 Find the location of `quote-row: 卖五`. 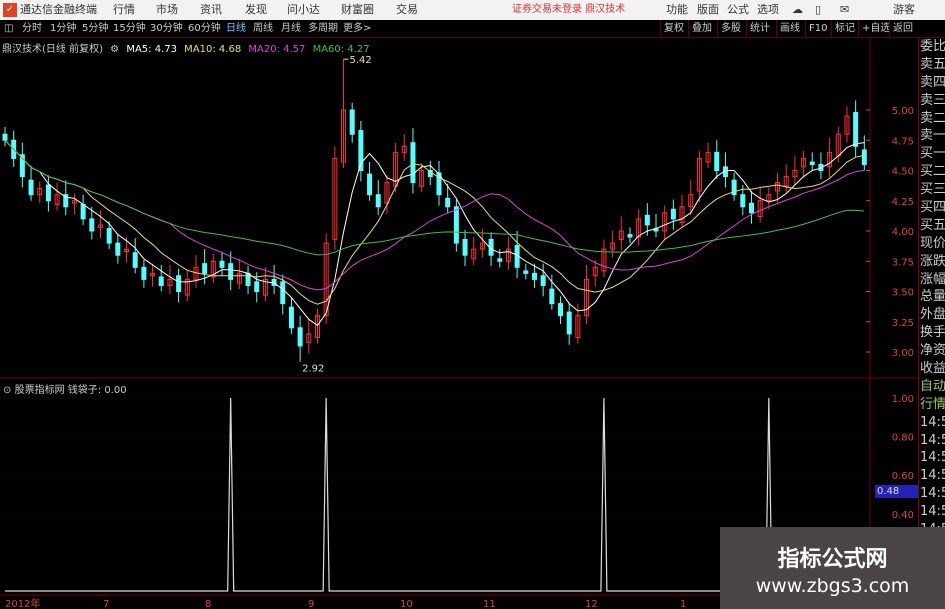

quote-row: 卖五 is located at coordinates (932, 64).